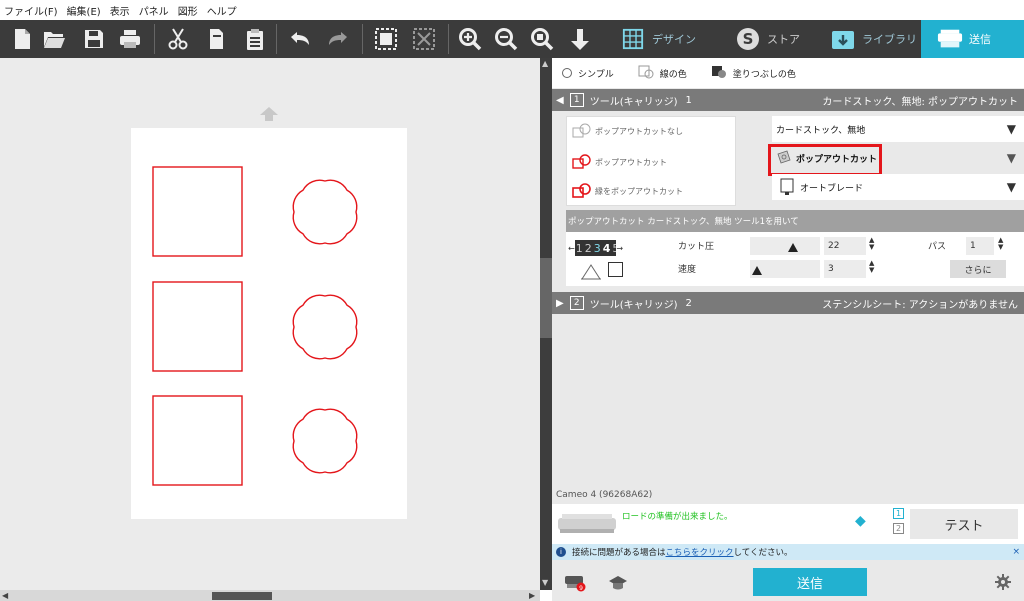 The width and height of the screenshot is (1024, 601). I want to click on option-checkbox, so click(615, 269).